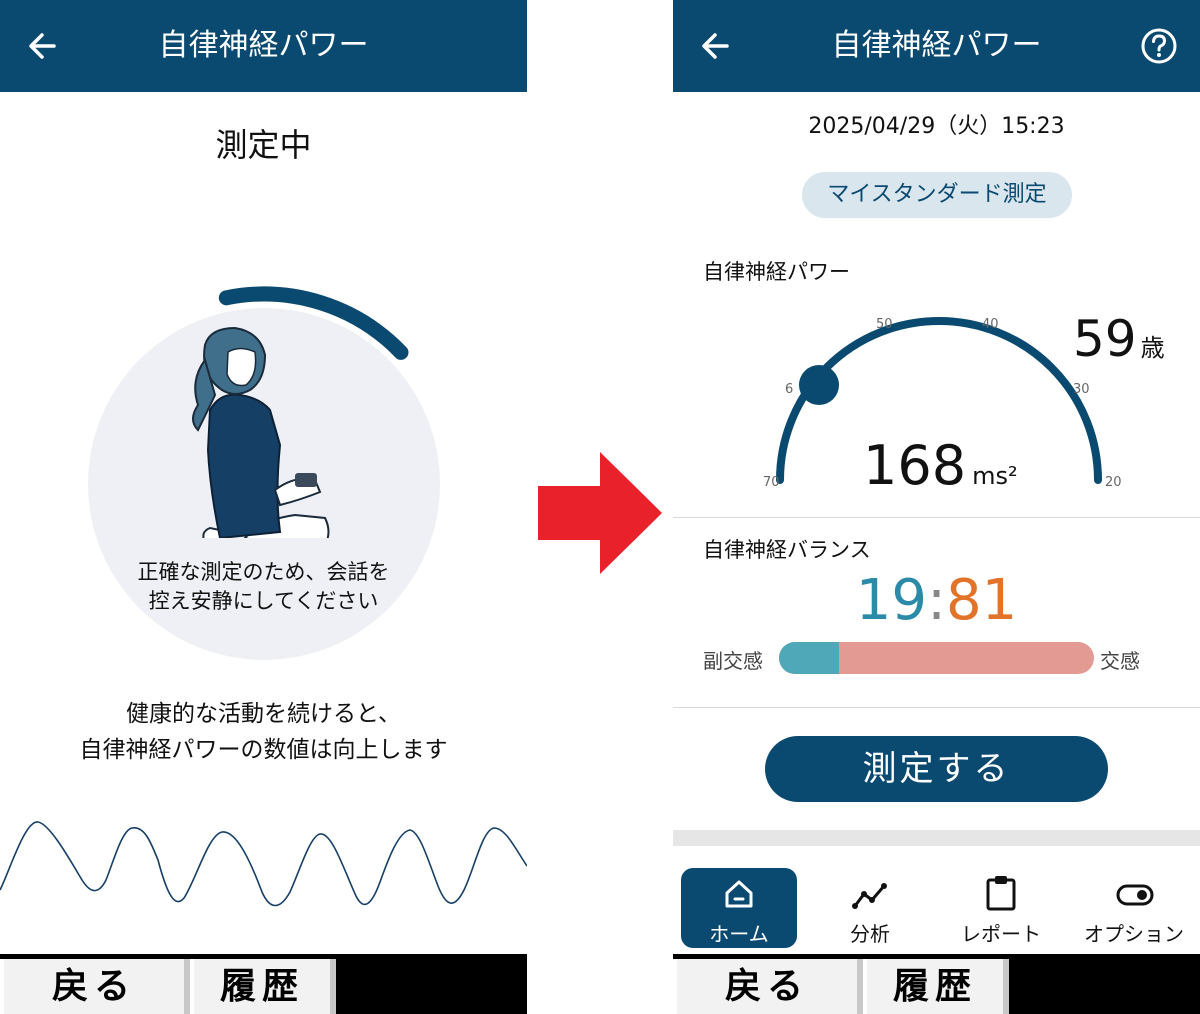 This screenshot has height=1014, width=1200. What do you see at coordinates (1134, 934) in the screenshot?
I see `nav-options-label: オプション` at bounding box center [1134, 934].